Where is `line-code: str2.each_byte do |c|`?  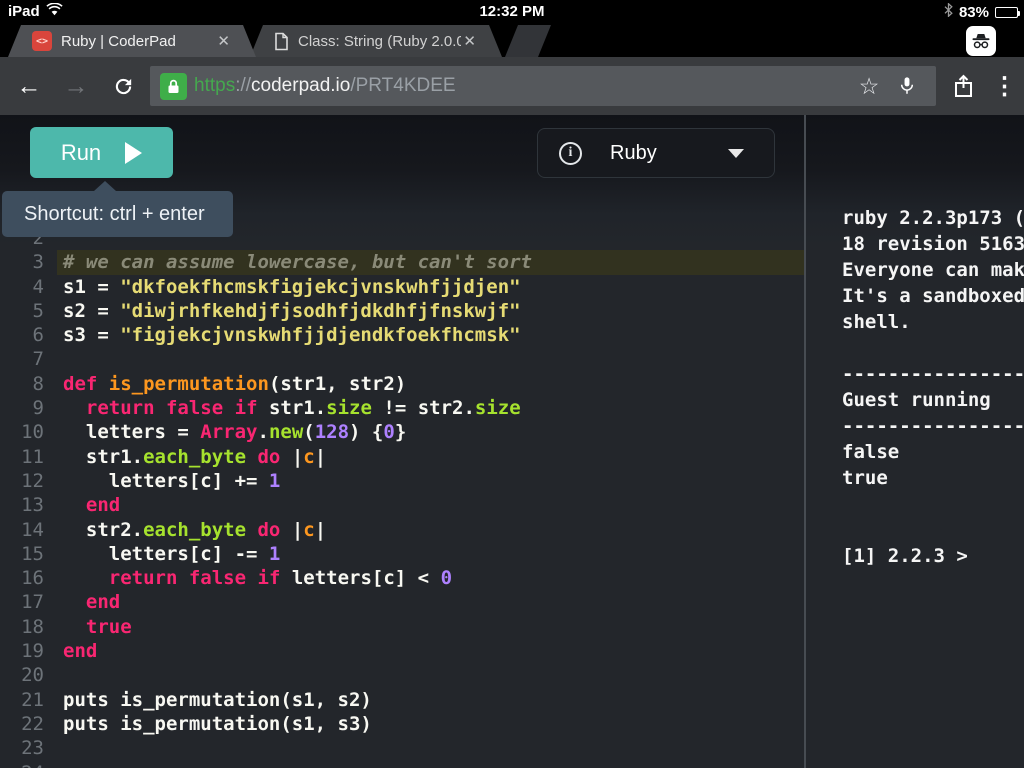 line-code: str2.each_byte do |c| is located at coordinates (195, 529).